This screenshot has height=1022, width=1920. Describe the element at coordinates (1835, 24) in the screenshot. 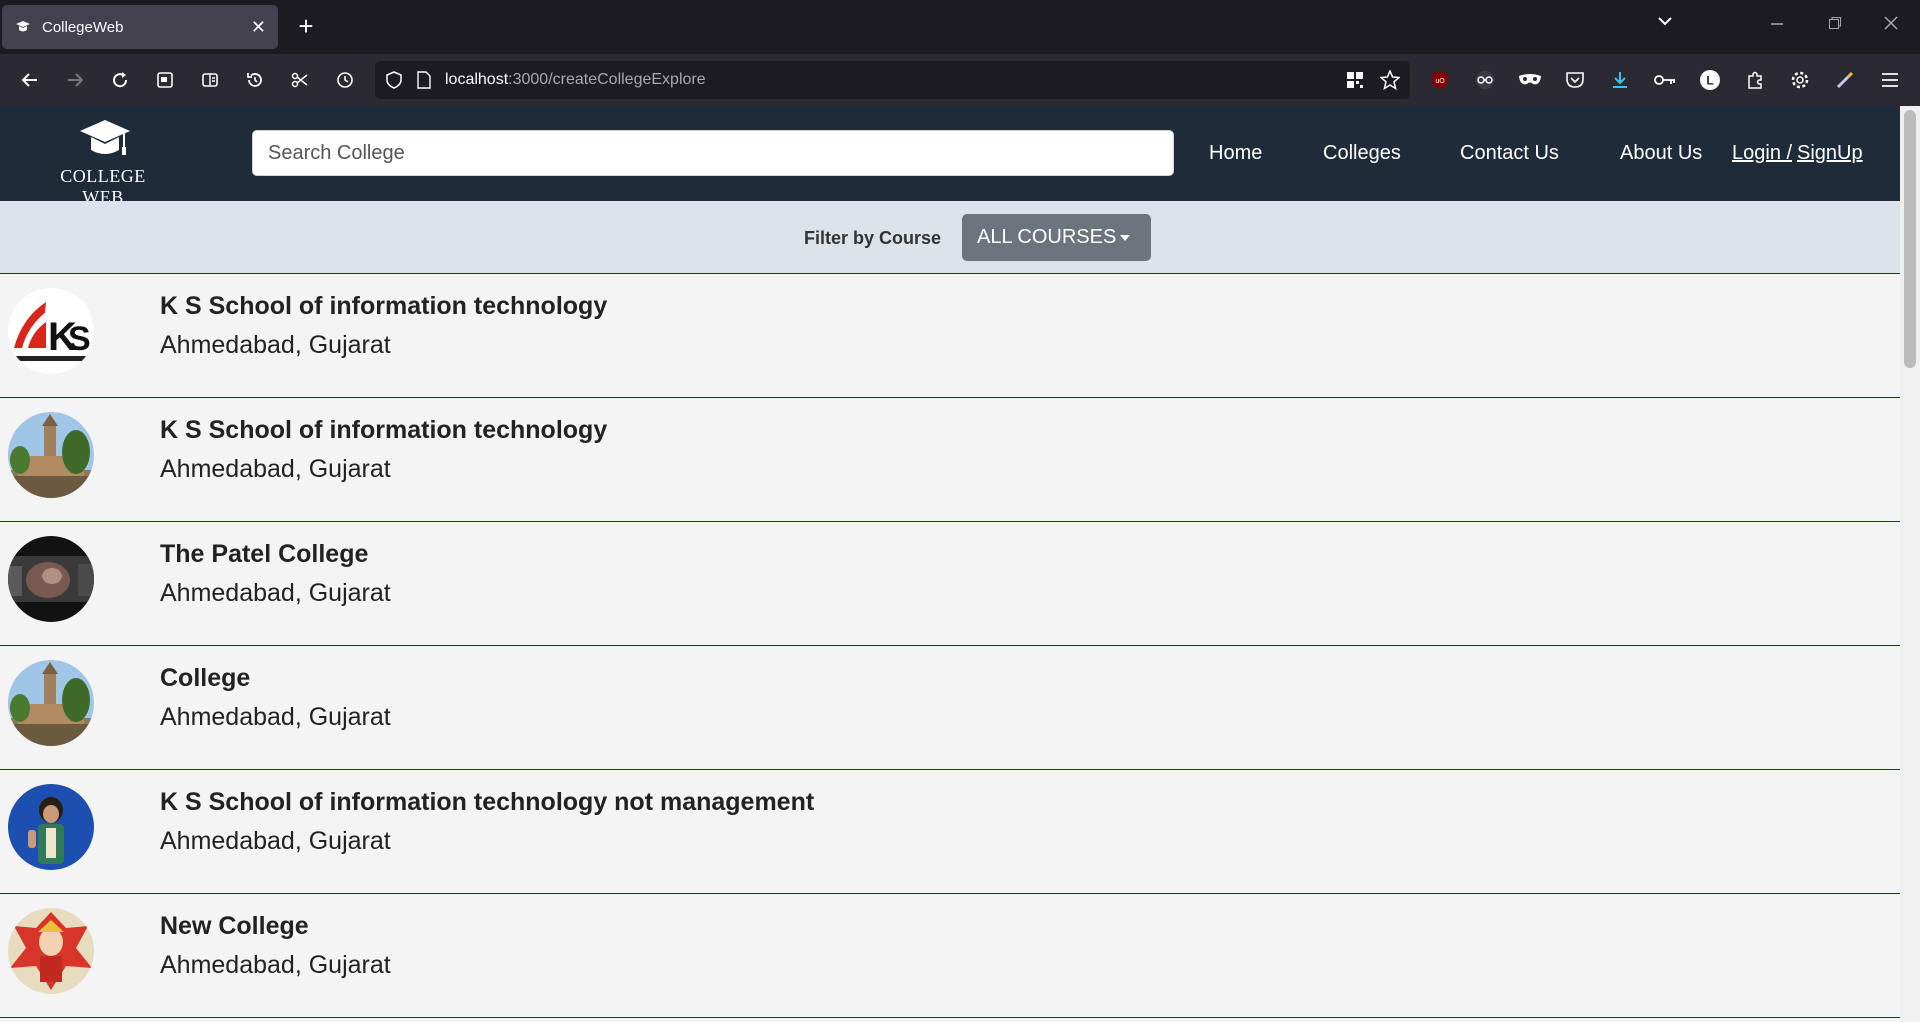

I see `restore-icon` at that location.